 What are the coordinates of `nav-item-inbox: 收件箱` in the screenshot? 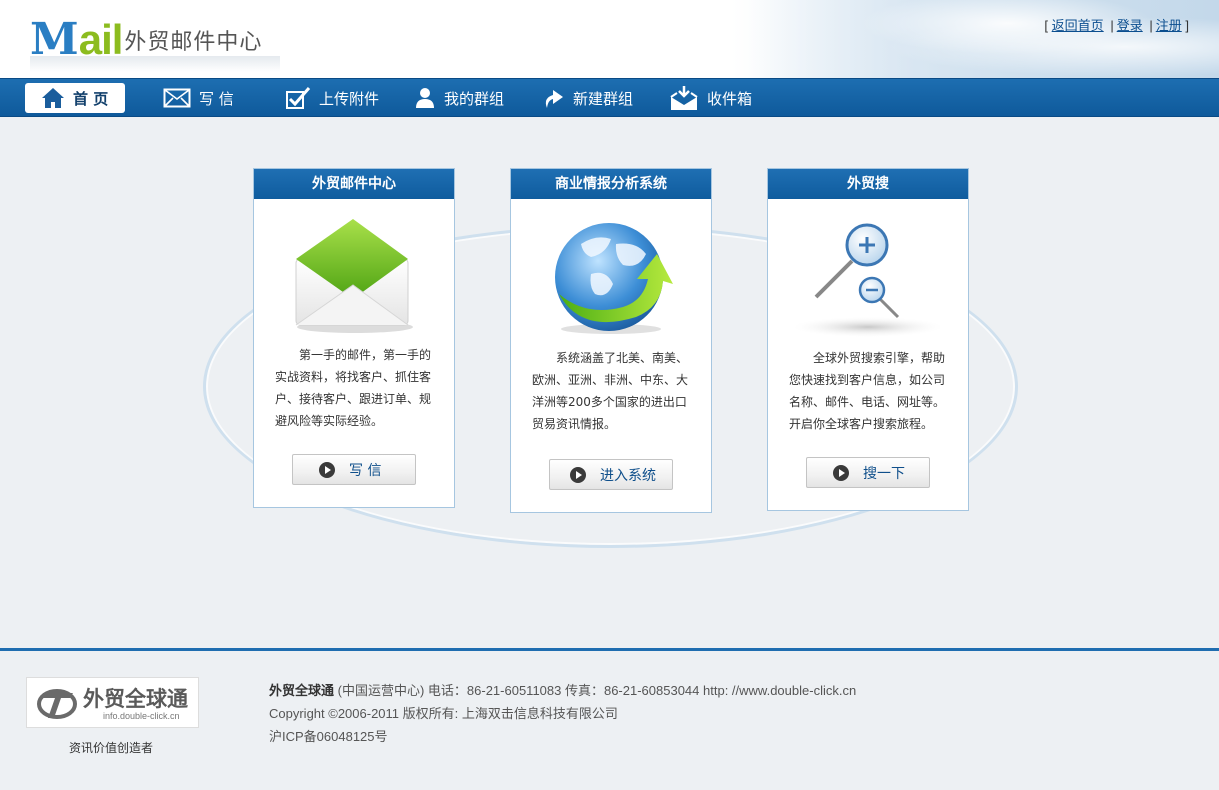 It's located at (710, 98).